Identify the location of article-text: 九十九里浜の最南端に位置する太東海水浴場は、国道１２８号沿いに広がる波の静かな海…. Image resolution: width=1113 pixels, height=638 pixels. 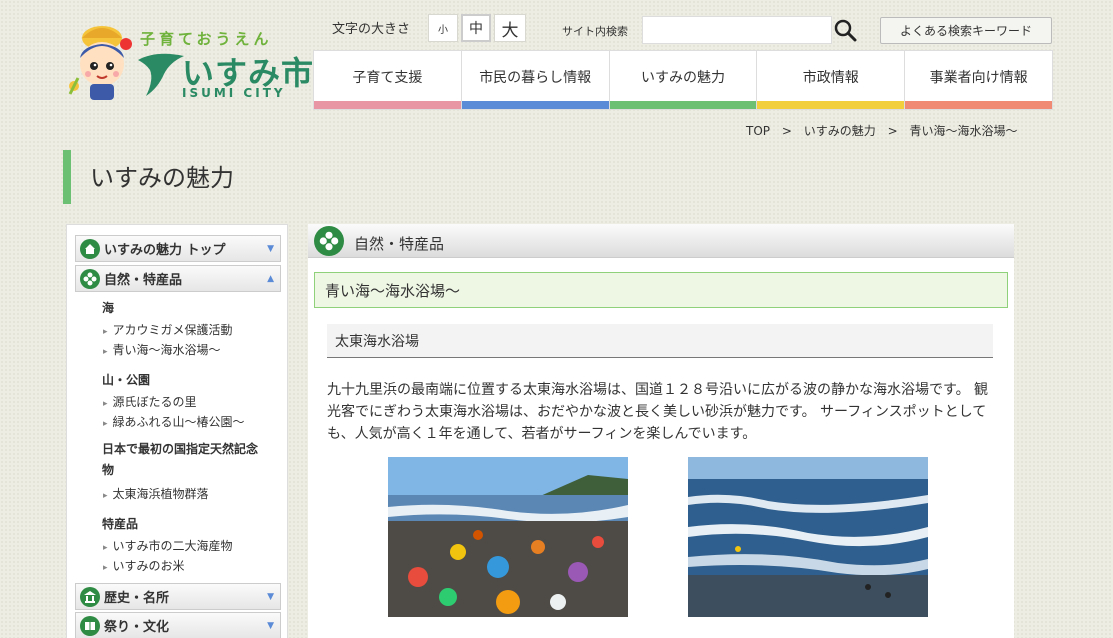
(658, 412).